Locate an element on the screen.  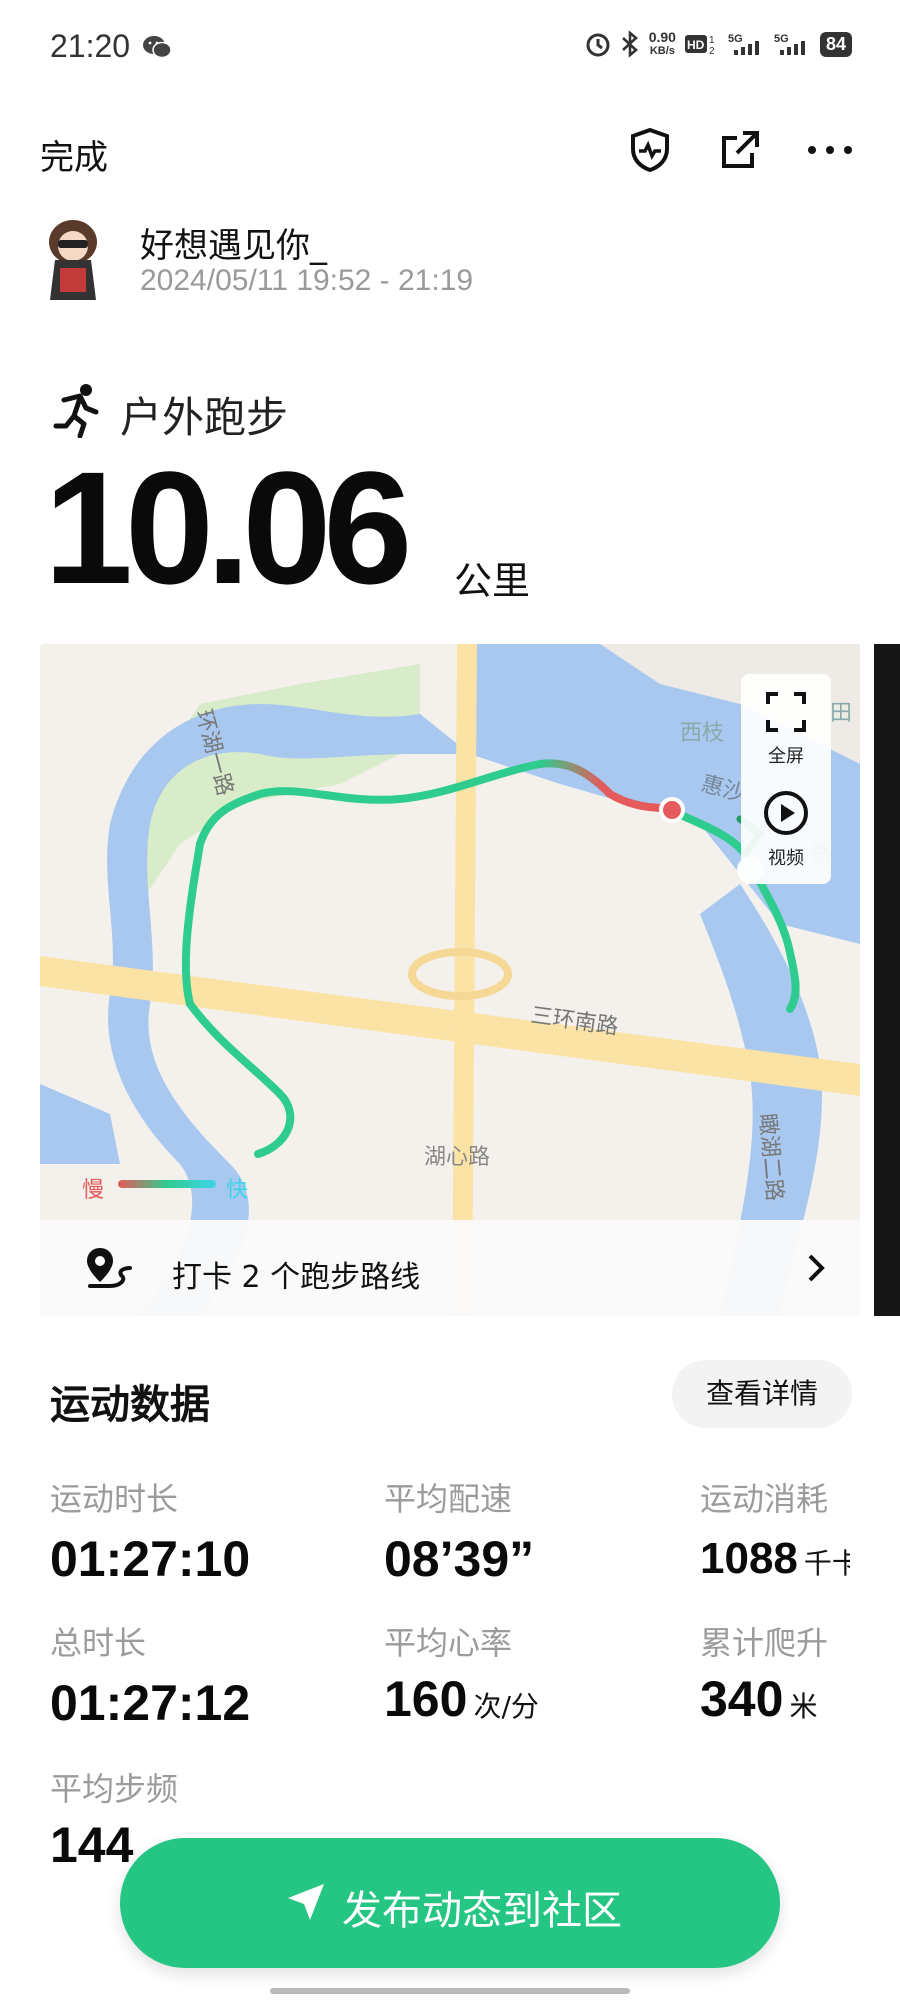
map-label-road-3: 湖心路 is located at coordinates (457, 1157).